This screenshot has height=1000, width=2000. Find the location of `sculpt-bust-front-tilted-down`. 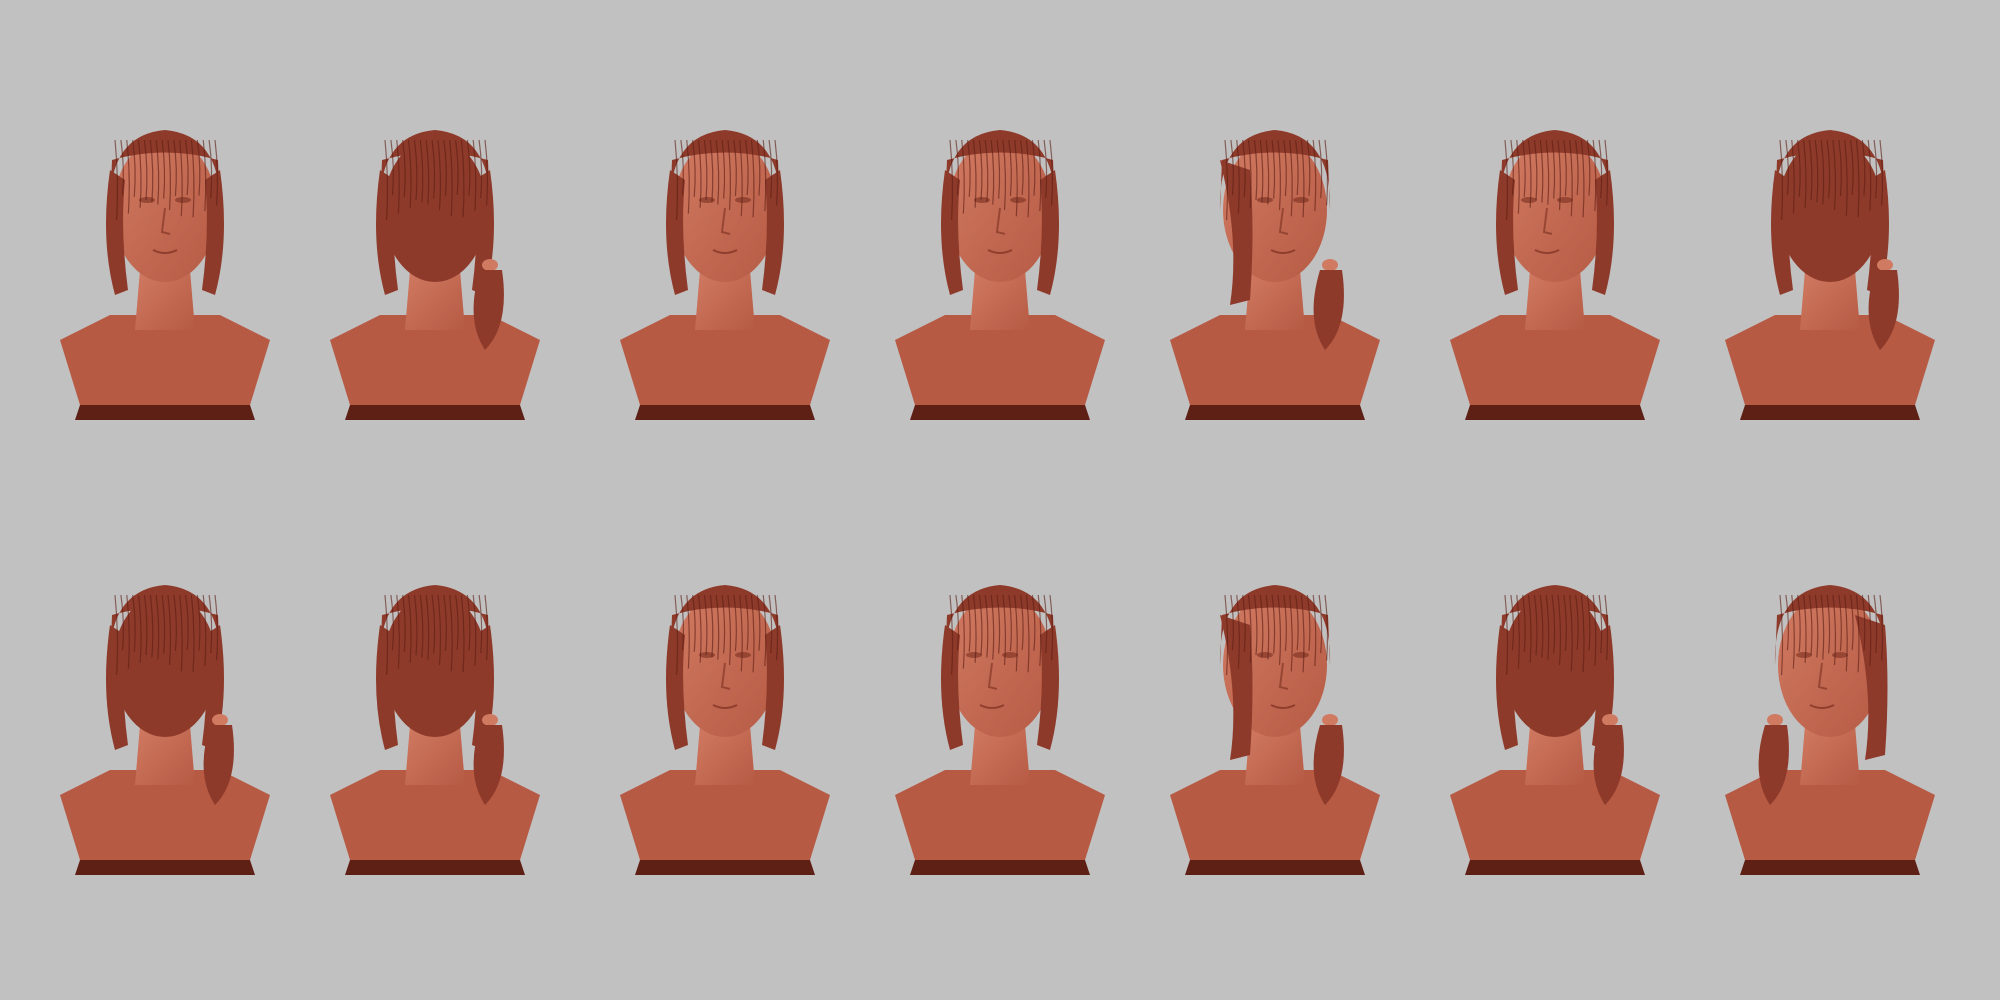

sculpt-bust-front-tilted-down is located at coordinates (725, 715).